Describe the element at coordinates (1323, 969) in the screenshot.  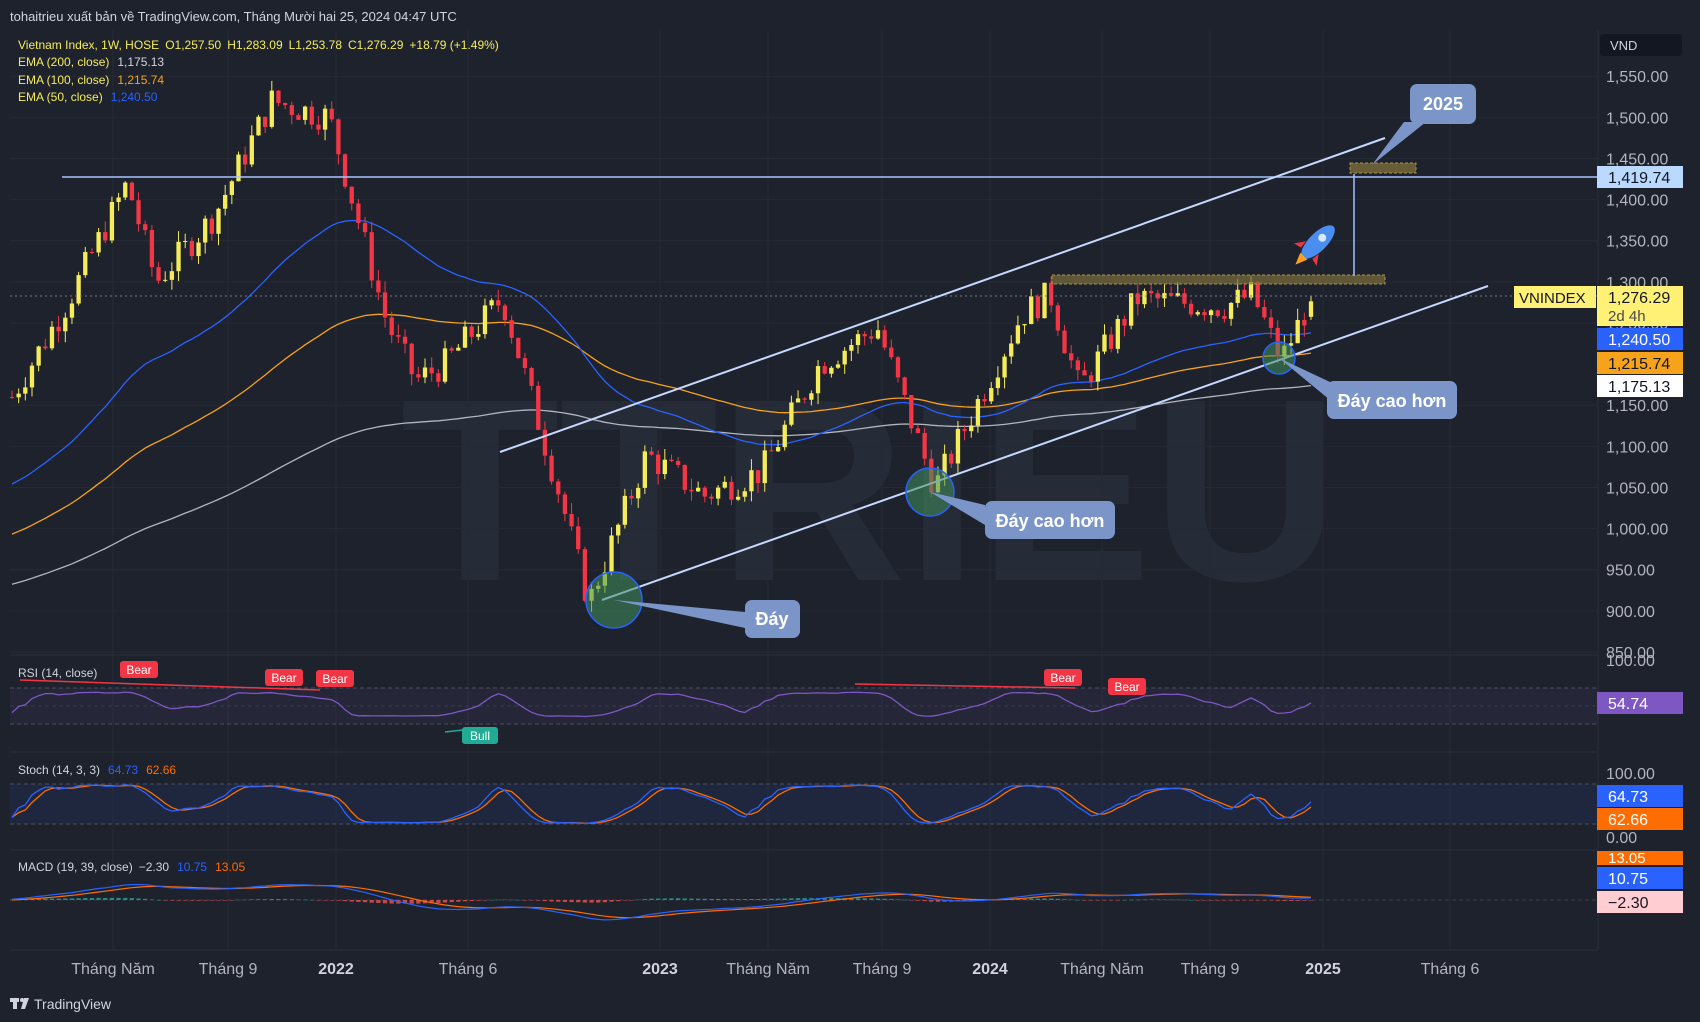
I see `time-tick-label: 2025` at that location.